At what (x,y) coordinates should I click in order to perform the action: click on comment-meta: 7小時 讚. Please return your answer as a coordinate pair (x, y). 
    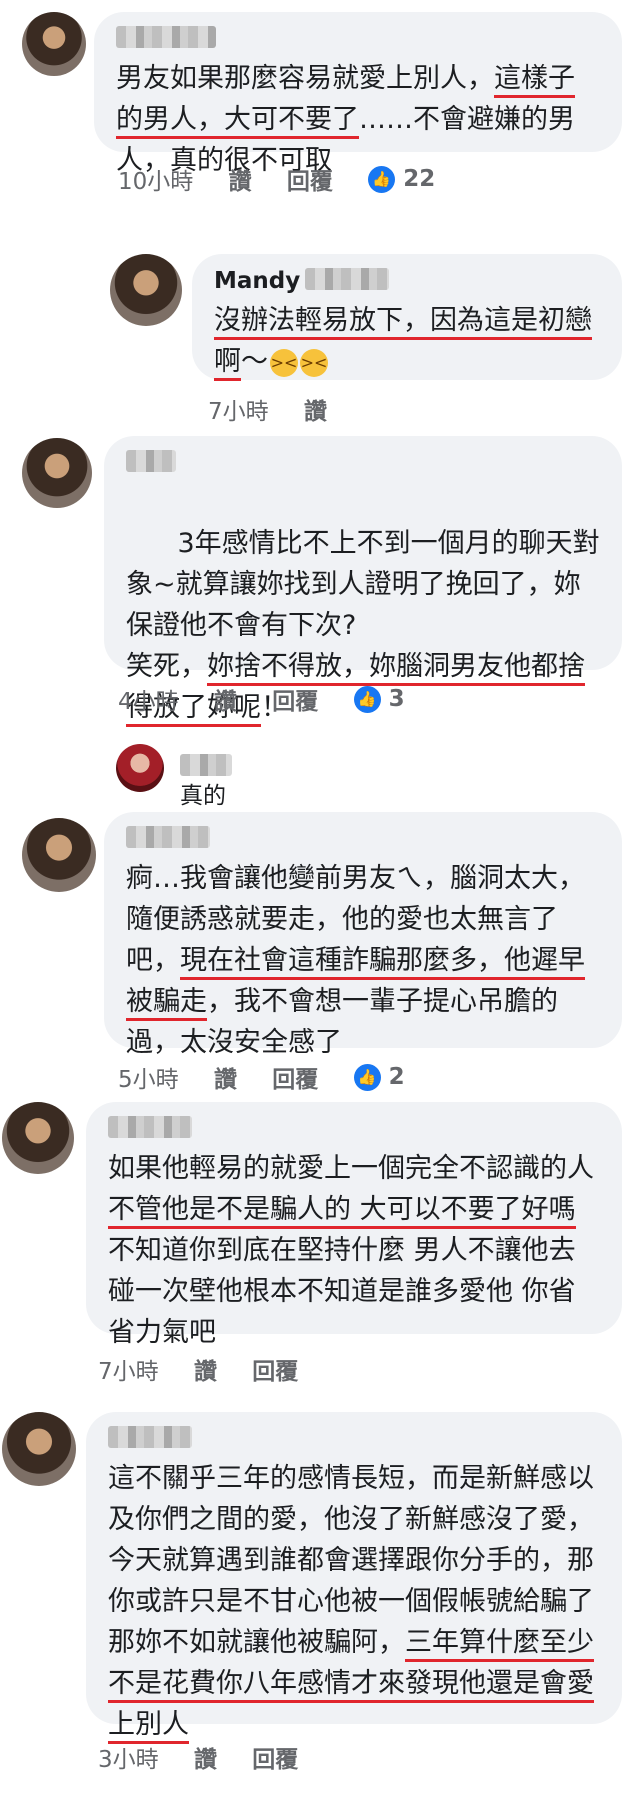
    Looking at the image, I should click on (281, 409).